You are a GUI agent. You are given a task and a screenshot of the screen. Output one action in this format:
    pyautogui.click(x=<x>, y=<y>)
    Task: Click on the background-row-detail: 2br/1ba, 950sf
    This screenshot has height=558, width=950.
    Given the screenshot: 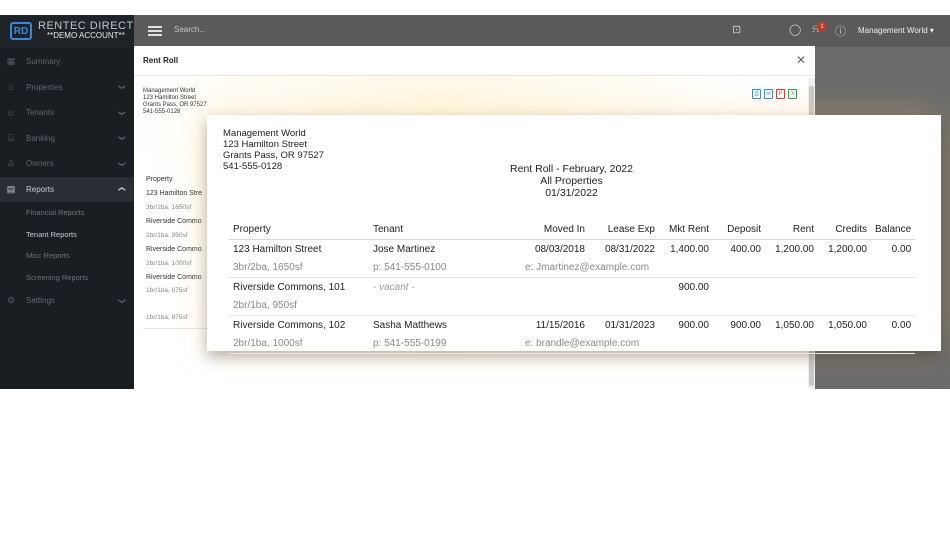 What is the action you would take?
    pyautogui.click(x=167, y=235)
    